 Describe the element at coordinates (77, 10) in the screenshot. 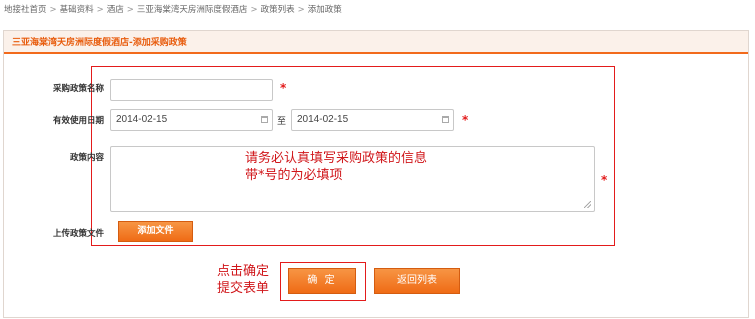

I see `breadcrumb-basic-data: 基础资料` at that location.